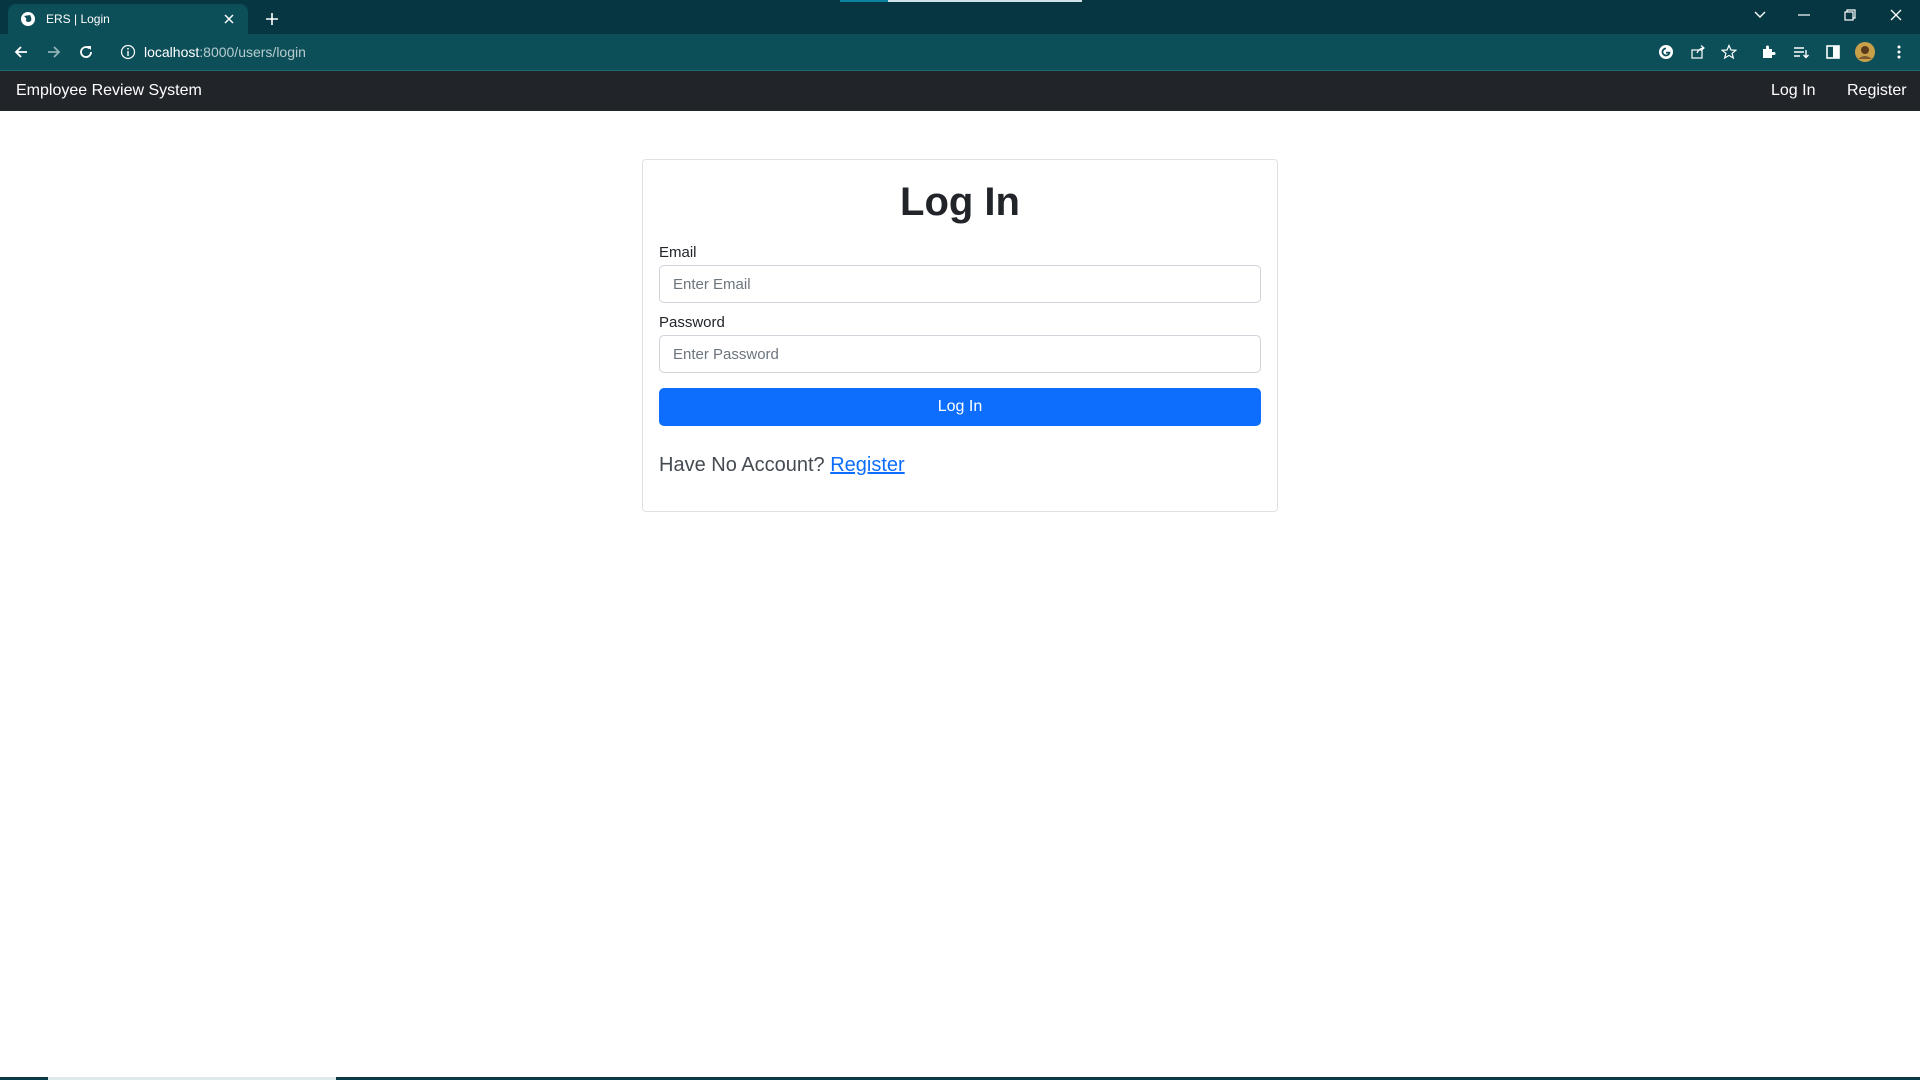 This screenshot has height=1080, width=1920. Describe the element at coordinates (742, 465) in the screenshot. I see `no-account-text: Have No Account?` at that location.